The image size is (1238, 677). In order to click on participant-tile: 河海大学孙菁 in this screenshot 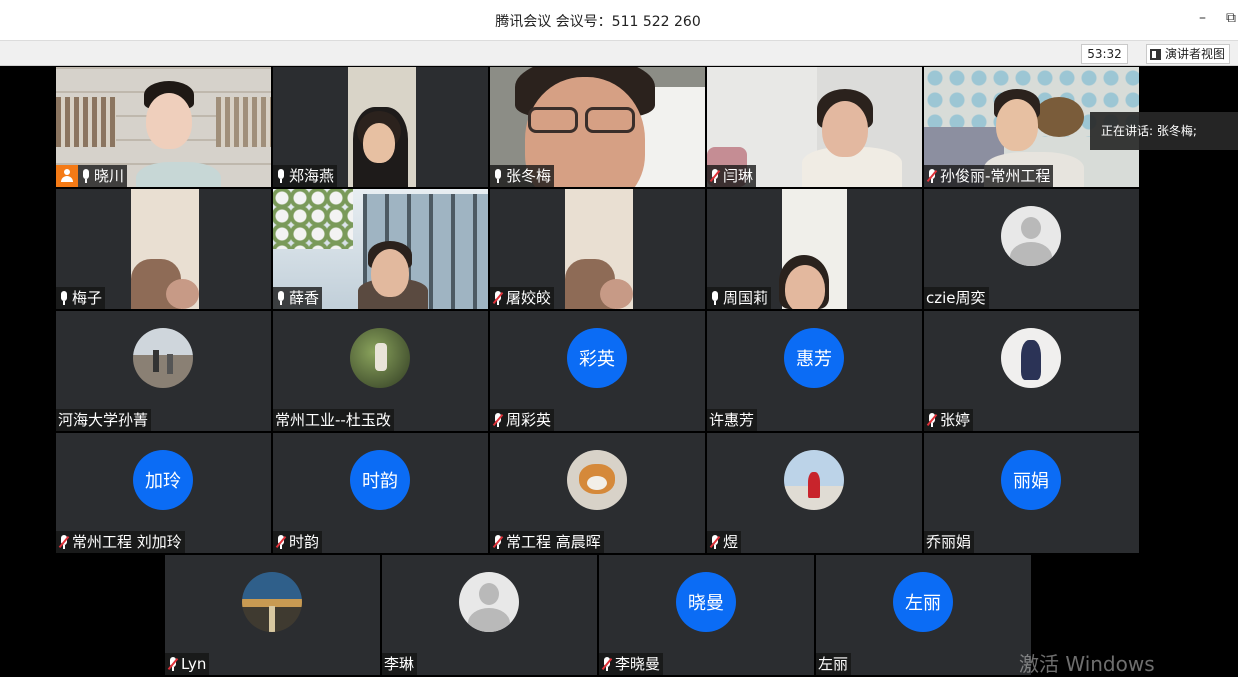, I will do `click(163, 371)`.